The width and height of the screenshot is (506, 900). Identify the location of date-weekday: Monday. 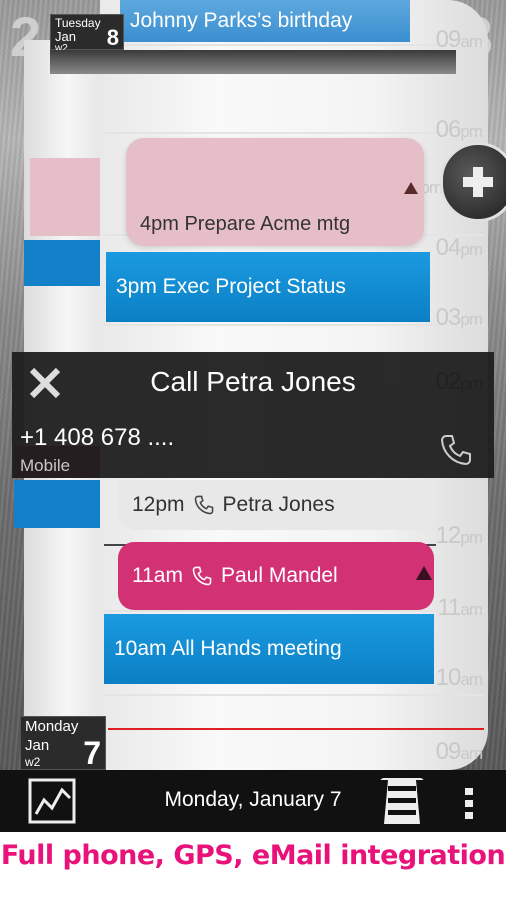
(52, 726).